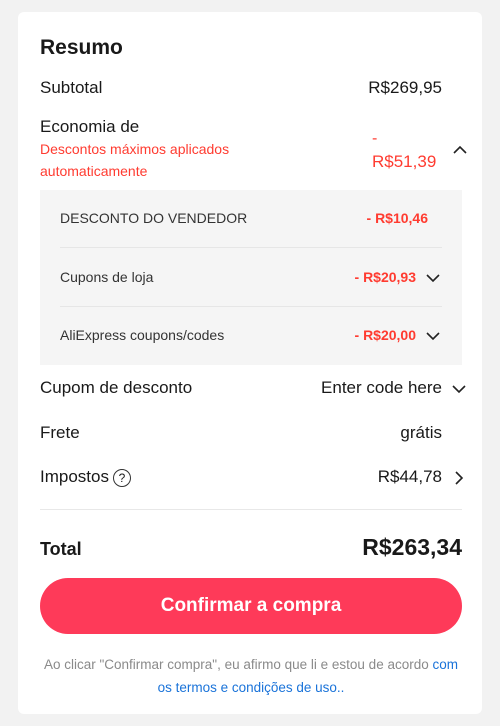 This screenshot has width=500, height=726. I want to click on savings-value: R$51,39, so click(404, 161).